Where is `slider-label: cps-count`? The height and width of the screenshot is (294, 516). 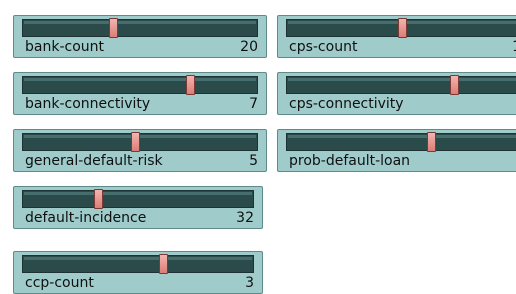
slider-label: cps-count is located at coordinates (323, 47).